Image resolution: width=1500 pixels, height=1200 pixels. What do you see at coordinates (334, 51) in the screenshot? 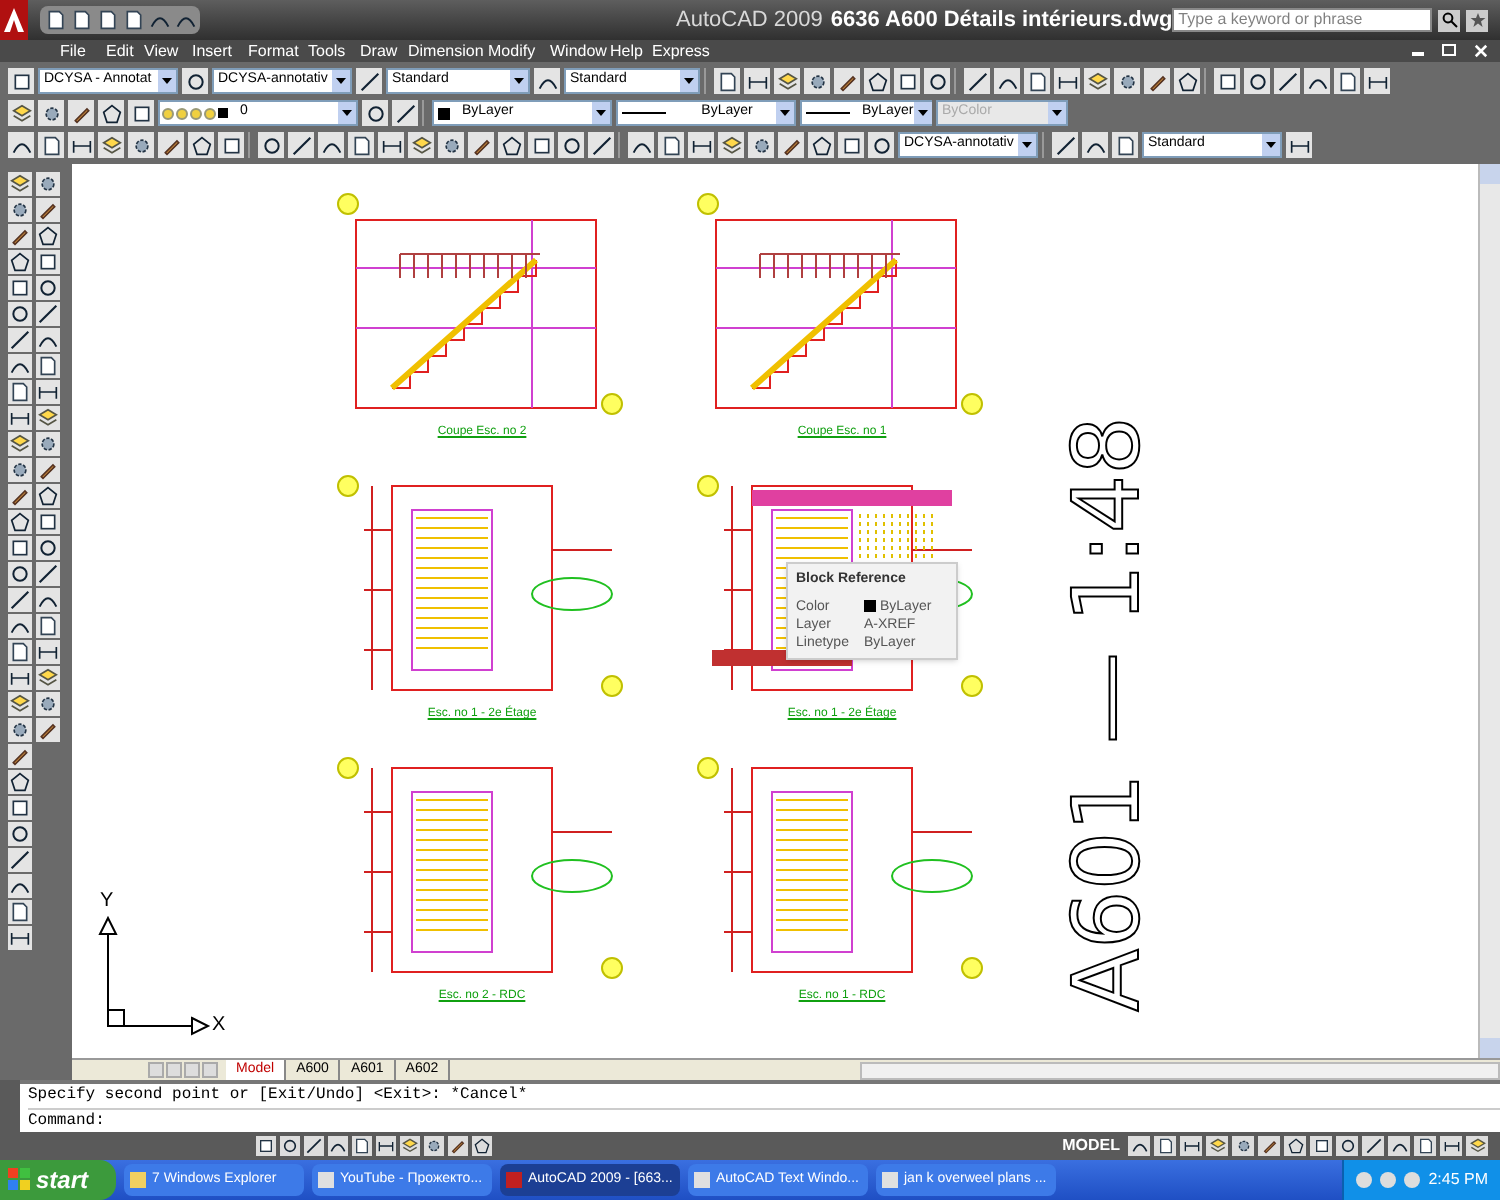
I see `menu-item: Tools` at bounding box center [334, 51].